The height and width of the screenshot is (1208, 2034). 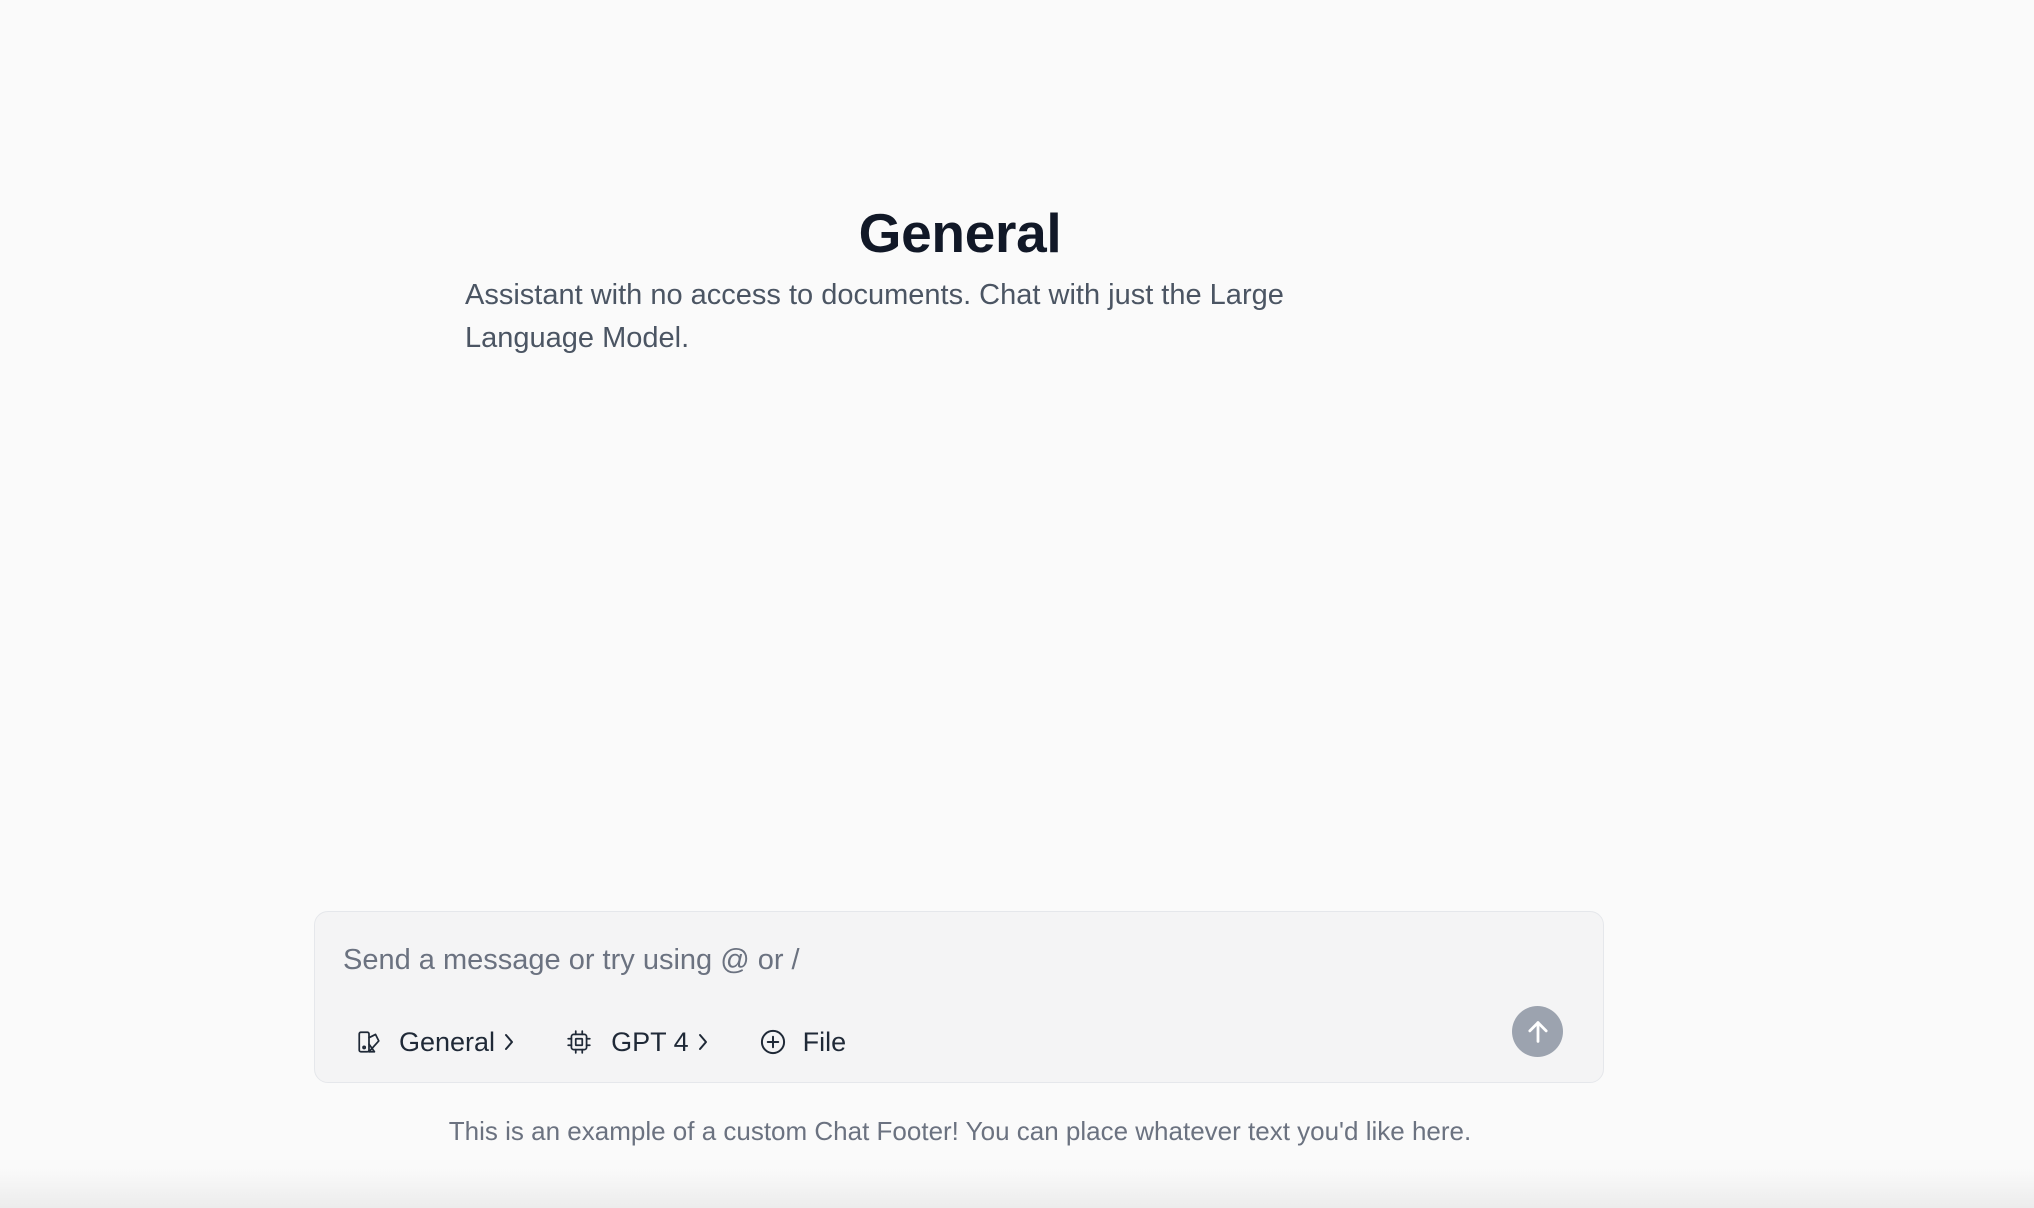 What do you see at coordinates (369, 1042) in the screenshot?
I see `assistant-icon` at bounding box center [369, 1042].